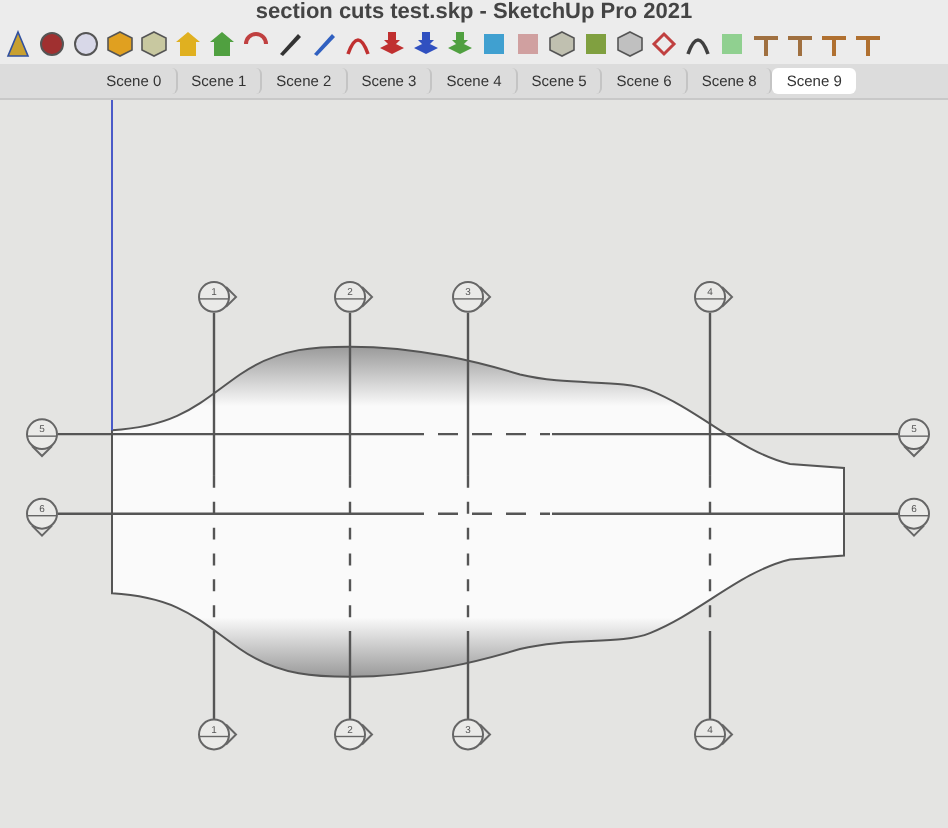  I want to click on prism-icon, so click(18, 44).